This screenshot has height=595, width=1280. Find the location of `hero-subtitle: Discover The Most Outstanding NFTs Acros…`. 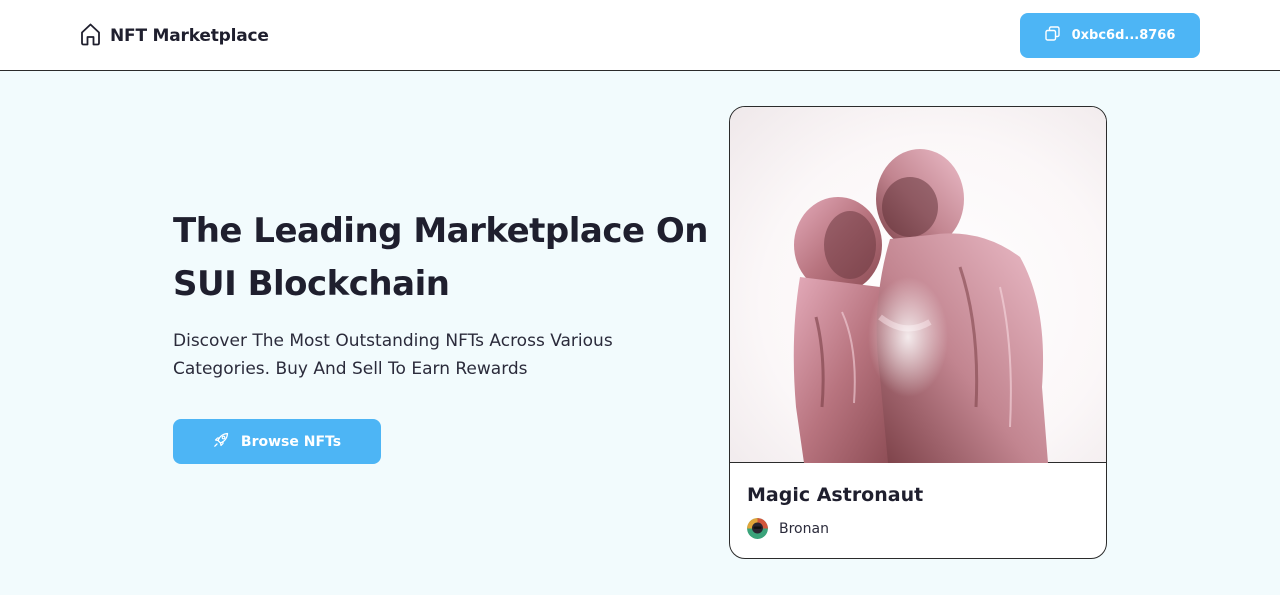

hero-subtitle: Discover The Most Outstanding NFTs Acros… is located at coordinates (413, 355).